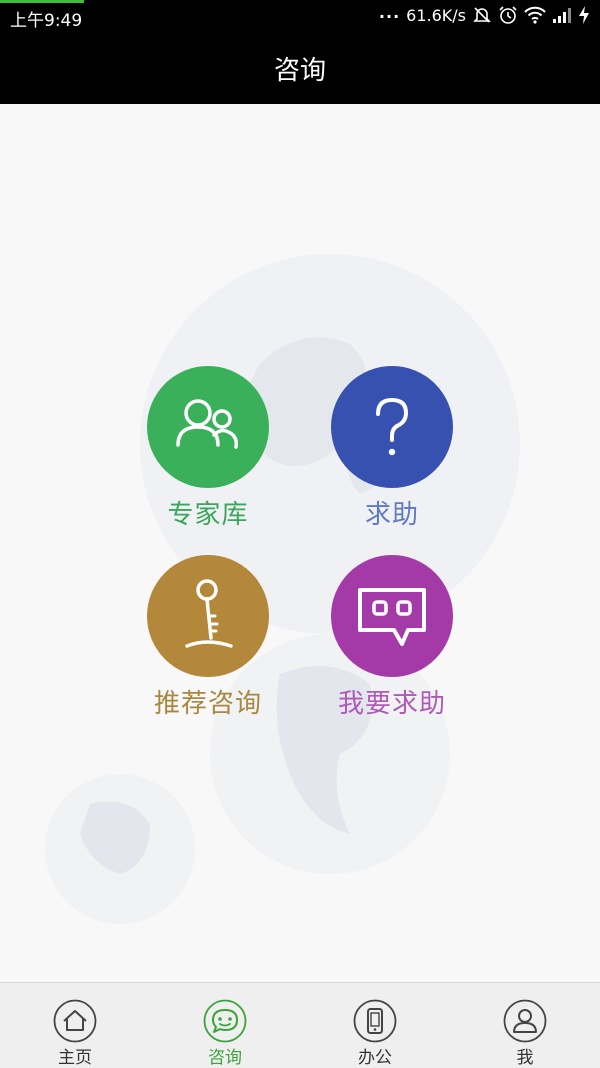  I want to click on chat-bubble-icon, so click(225, 1021).